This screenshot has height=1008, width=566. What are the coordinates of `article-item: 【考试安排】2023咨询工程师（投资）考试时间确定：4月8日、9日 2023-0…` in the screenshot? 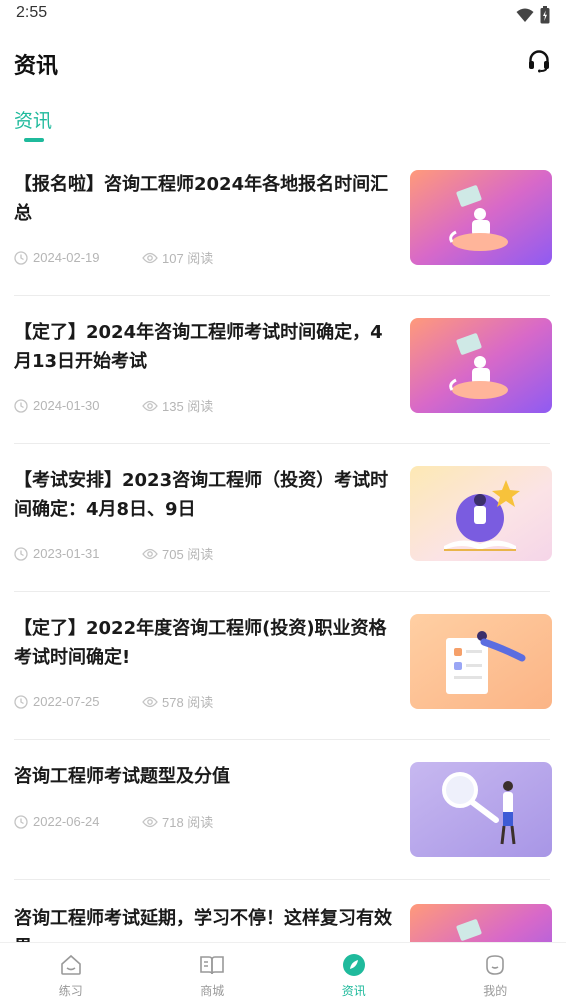 It's located at (283, 518).